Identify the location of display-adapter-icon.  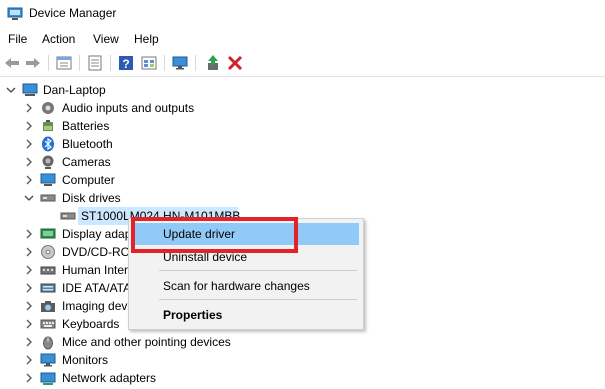
(48, 234).